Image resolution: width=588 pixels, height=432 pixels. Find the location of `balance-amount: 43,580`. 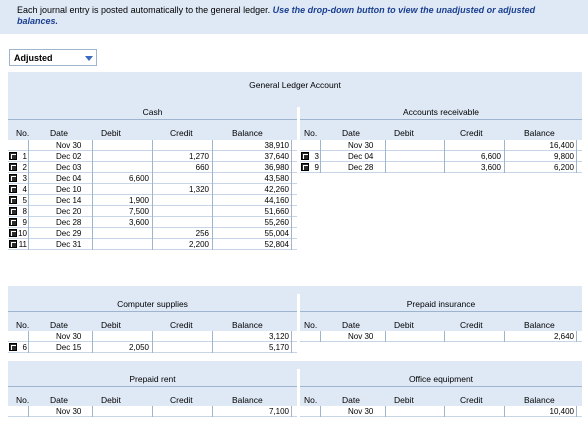

balance-amount: 43,580 is located at coordinates (276, 178).